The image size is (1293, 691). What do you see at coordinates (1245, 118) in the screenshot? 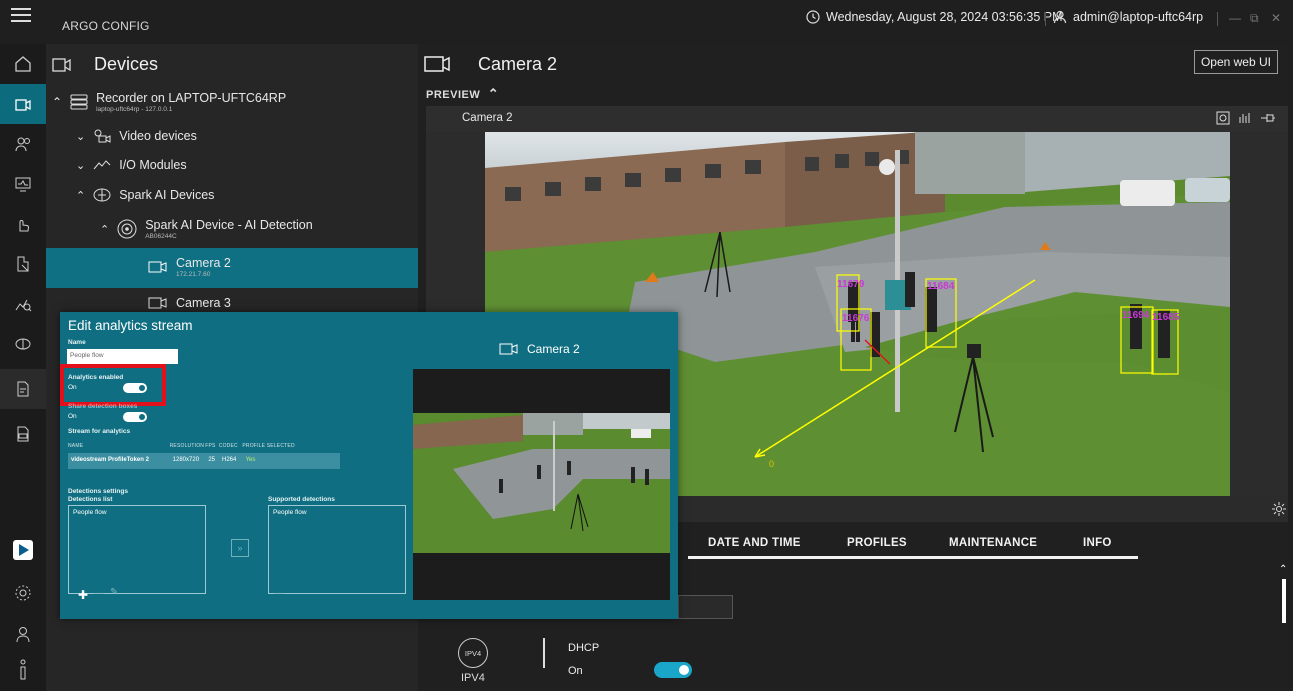
I see `signal-icon` at bounding box center [1245, 118].